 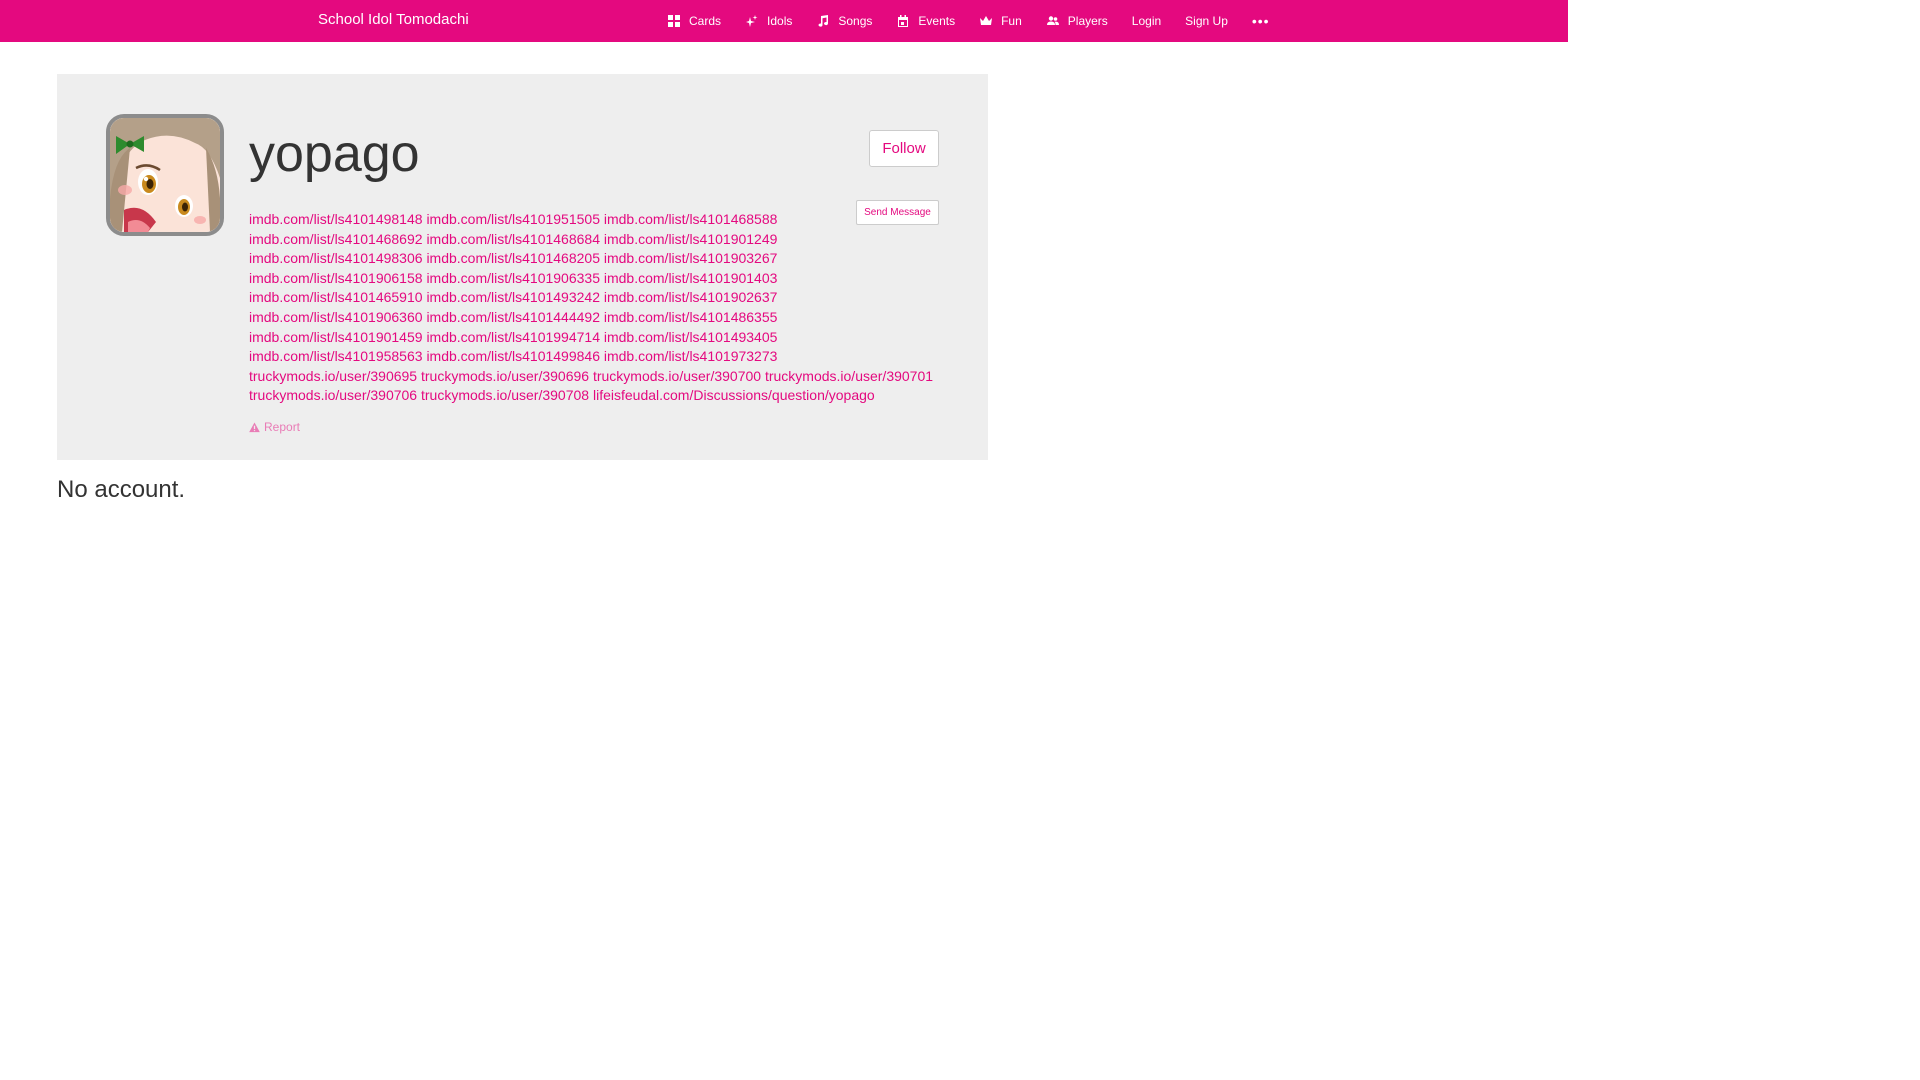 I want to click on sparkle-icon, so click(x=752, y=21).